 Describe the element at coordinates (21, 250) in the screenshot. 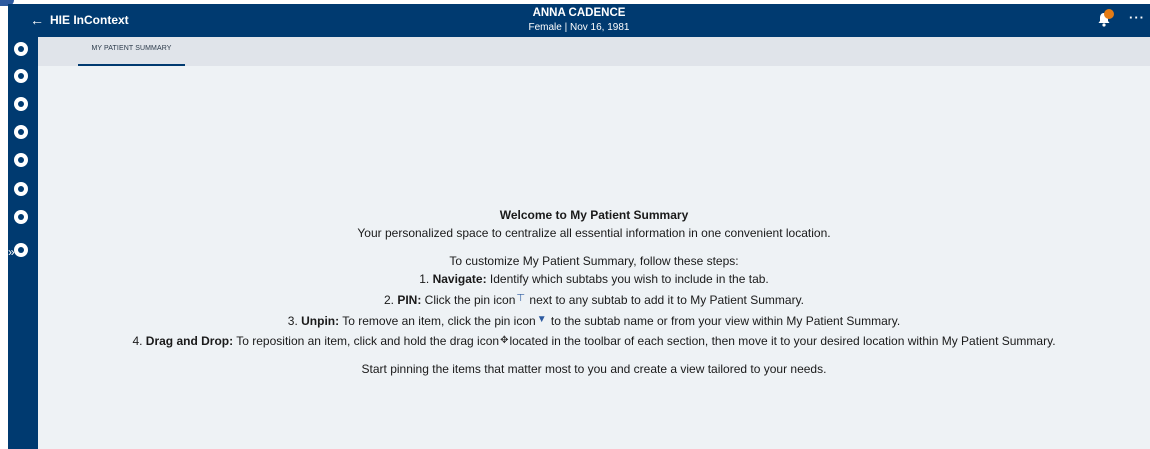

I see `list-icon` at that location.